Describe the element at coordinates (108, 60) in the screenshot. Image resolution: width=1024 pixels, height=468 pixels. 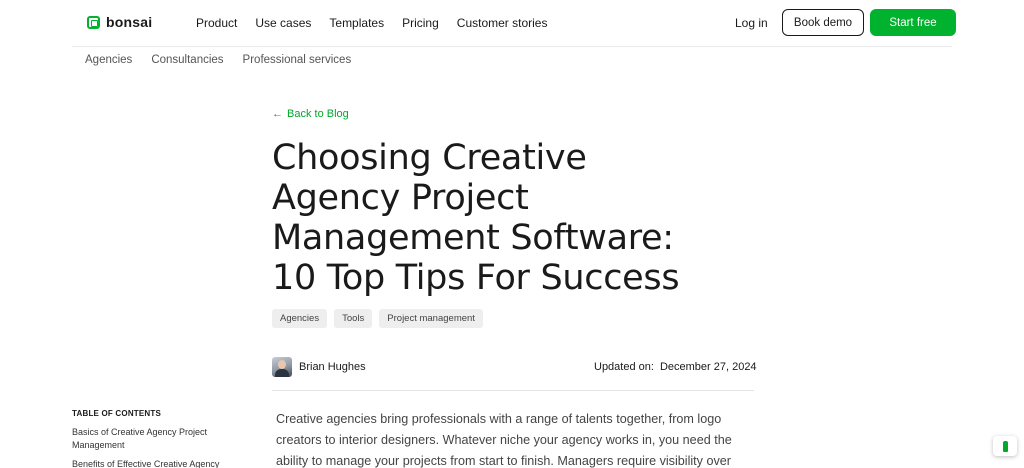
I see `subnav-agencies: Agencies` at that location.